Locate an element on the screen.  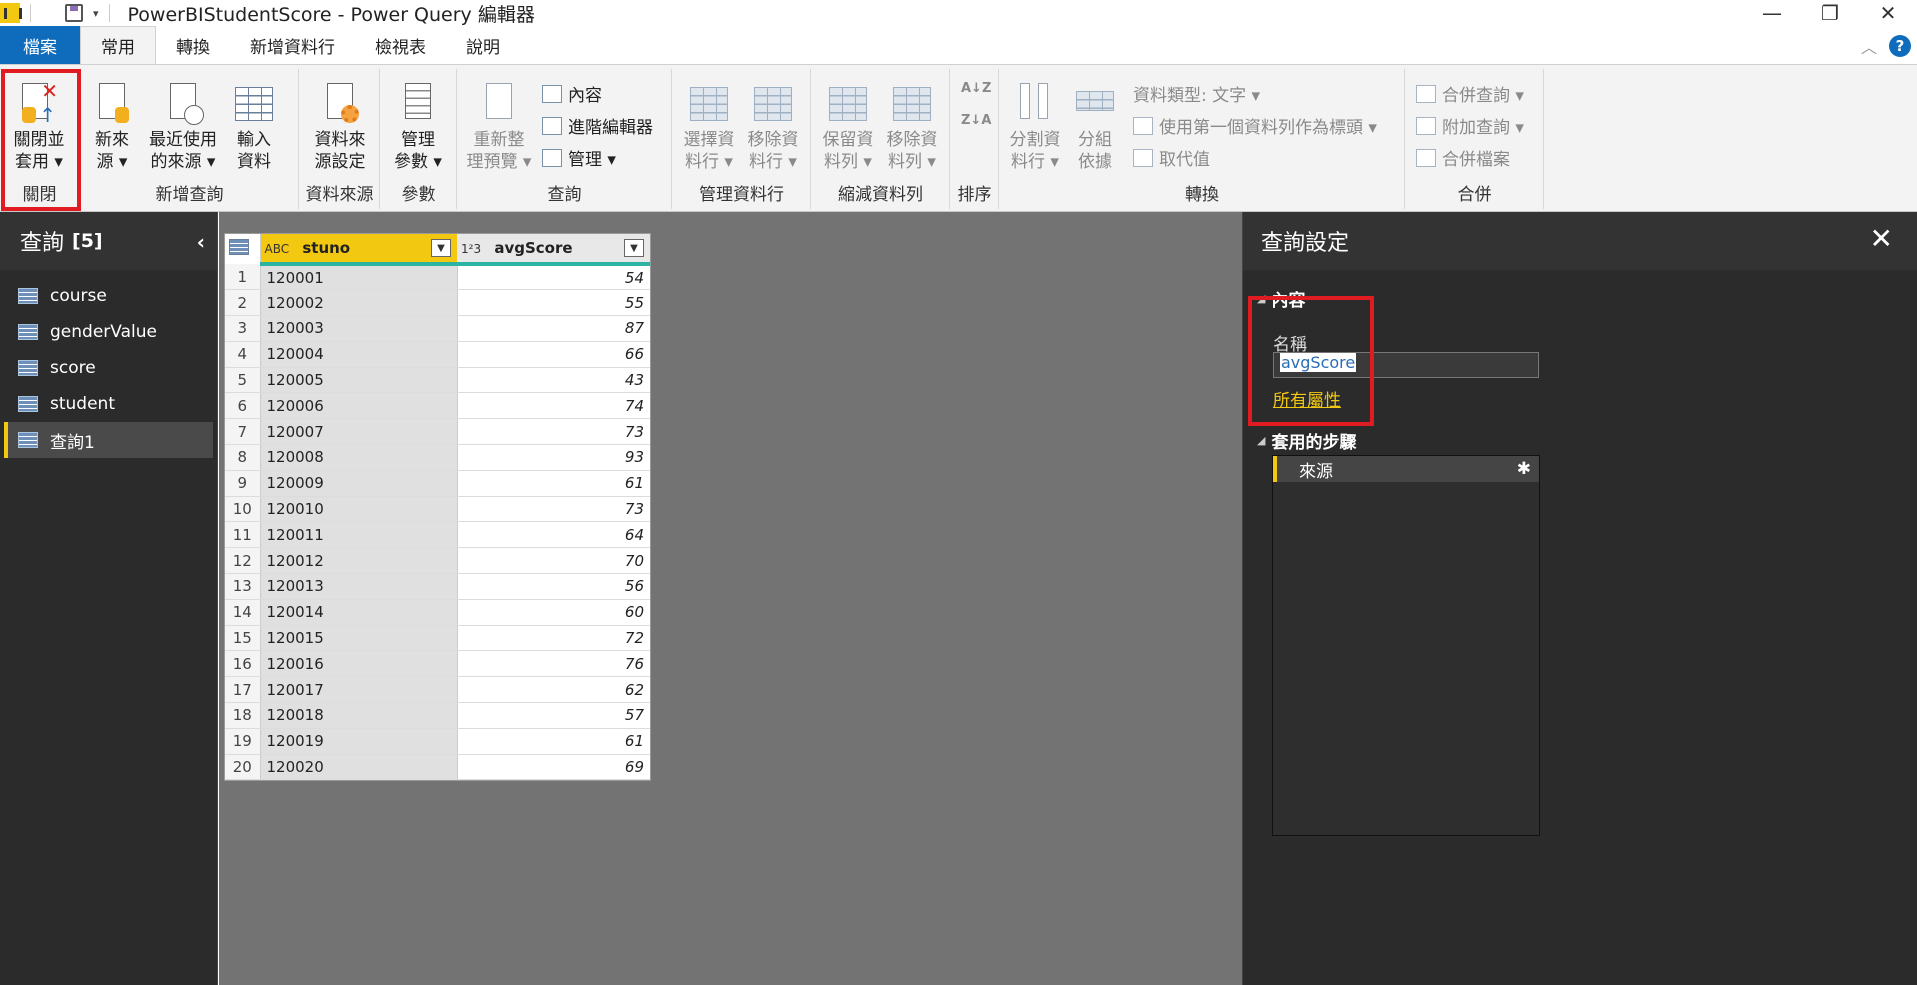
applied-steps-header: ◢ 套用的步驟 is located at coordinates (1306, 440).